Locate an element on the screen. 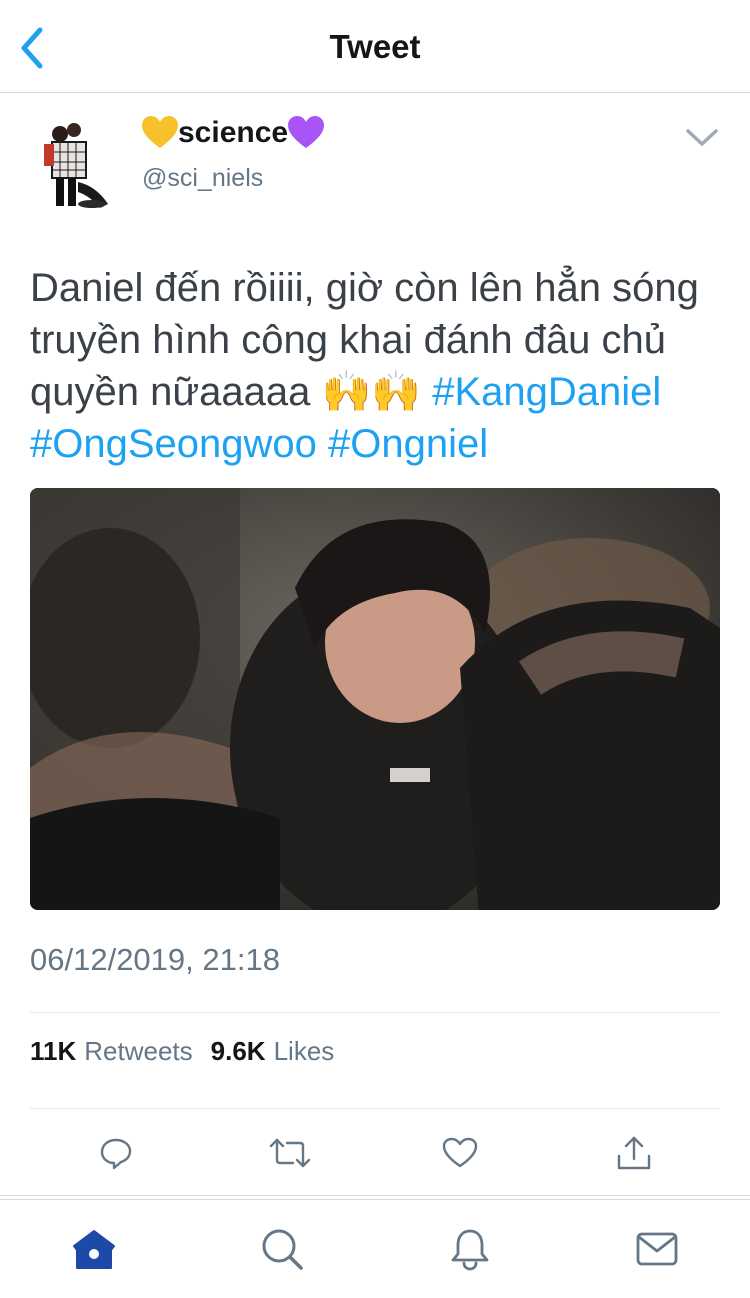  retweets-label: Retweets is located at coordinates (138, 1051).